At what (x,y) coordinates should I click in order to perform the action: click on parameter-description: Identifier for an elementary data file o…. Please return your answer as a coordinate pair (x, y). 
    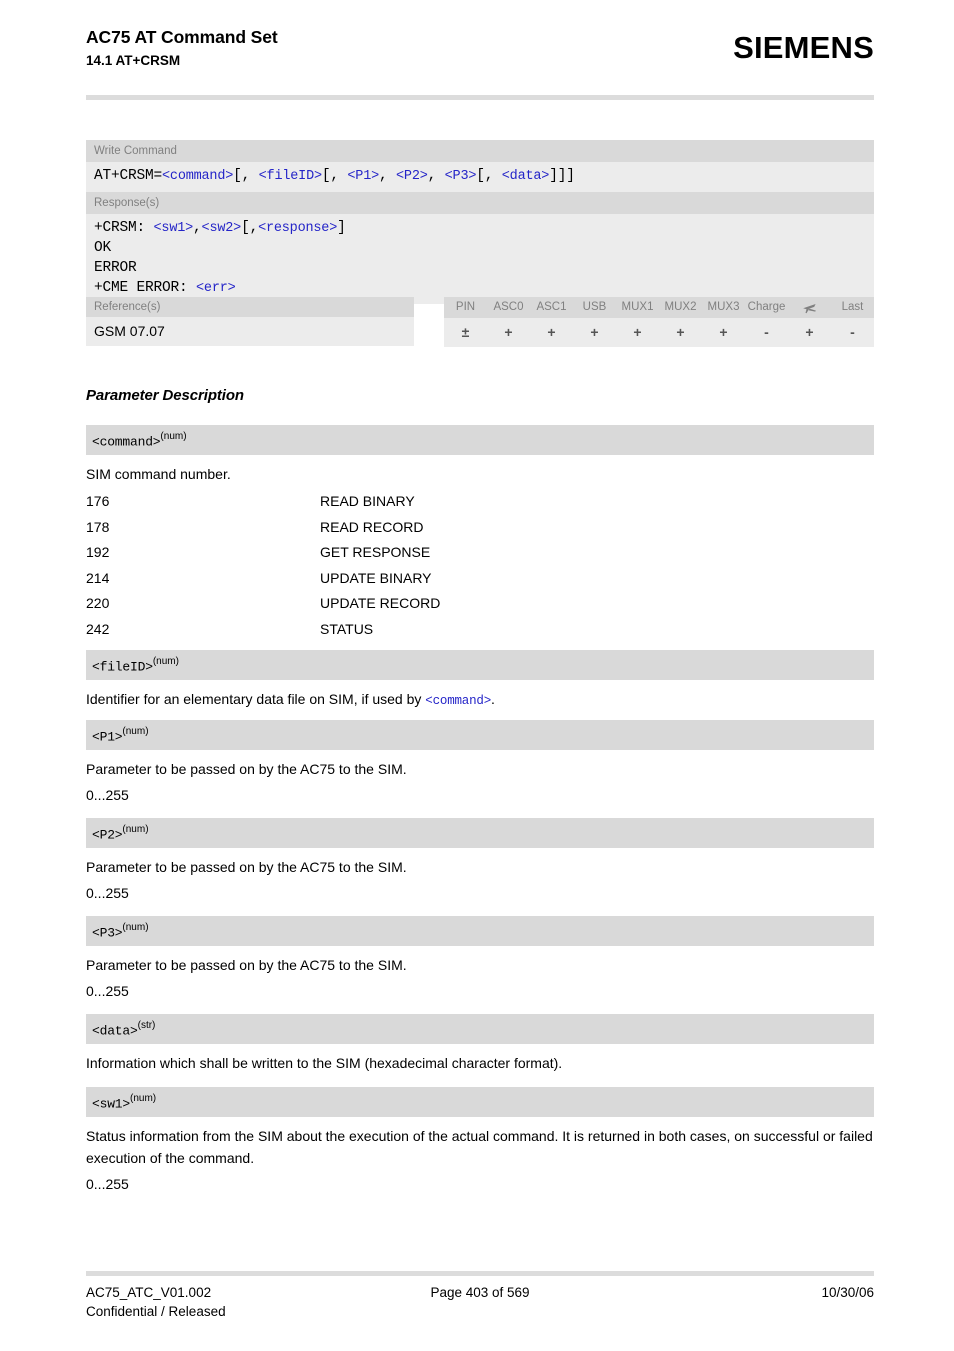
    Looking at the image, I should click on (290, 700).